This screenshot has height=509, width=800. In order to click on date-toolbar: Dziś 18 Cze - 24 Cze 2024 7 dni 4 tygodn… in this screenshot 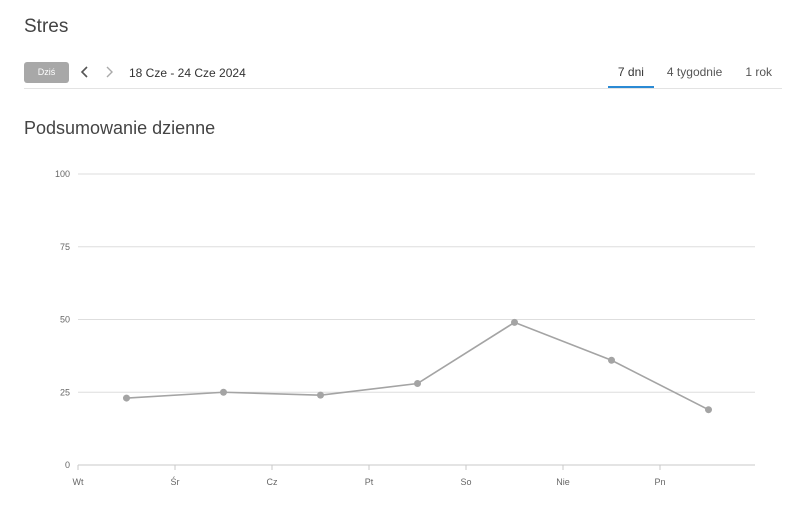, I will do `click(403, 74)`.